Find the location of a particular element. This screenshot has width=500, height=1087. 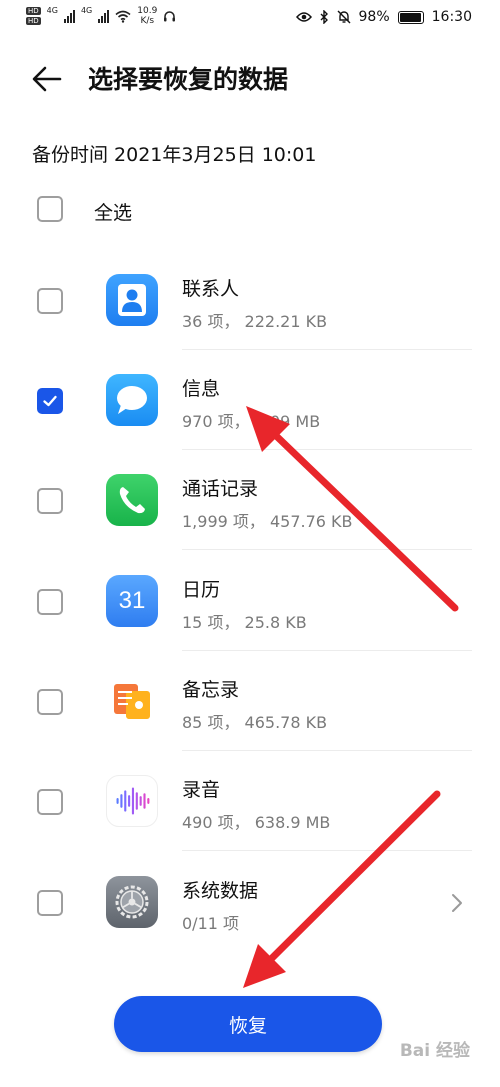

list-item-contacts: 联系人 36 项， 222.21 KB is located at coordinates (250, 300).